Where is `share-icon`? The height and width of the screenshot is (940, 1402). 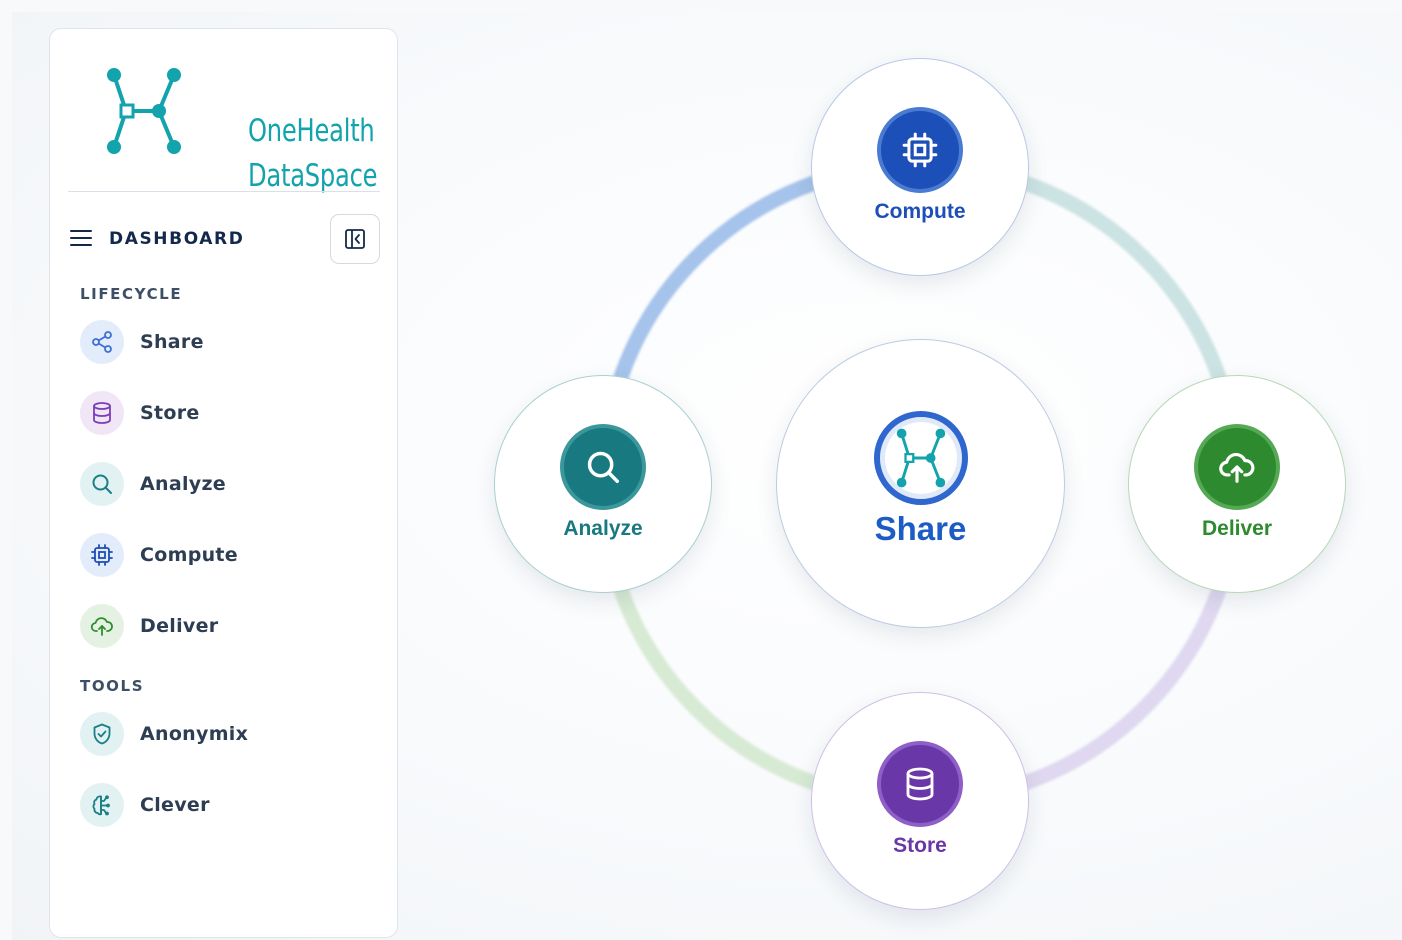
share-icon is located at coordinates (102, 342).